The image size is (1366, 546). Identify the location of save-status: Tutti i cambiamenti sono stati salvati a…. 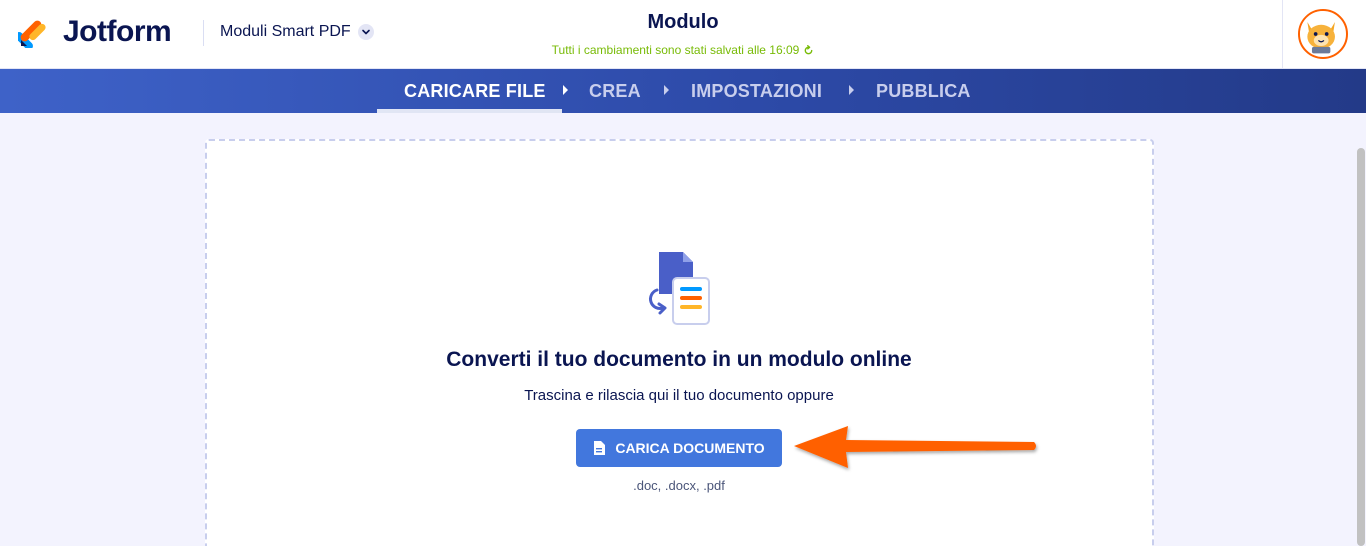
(683, 50).